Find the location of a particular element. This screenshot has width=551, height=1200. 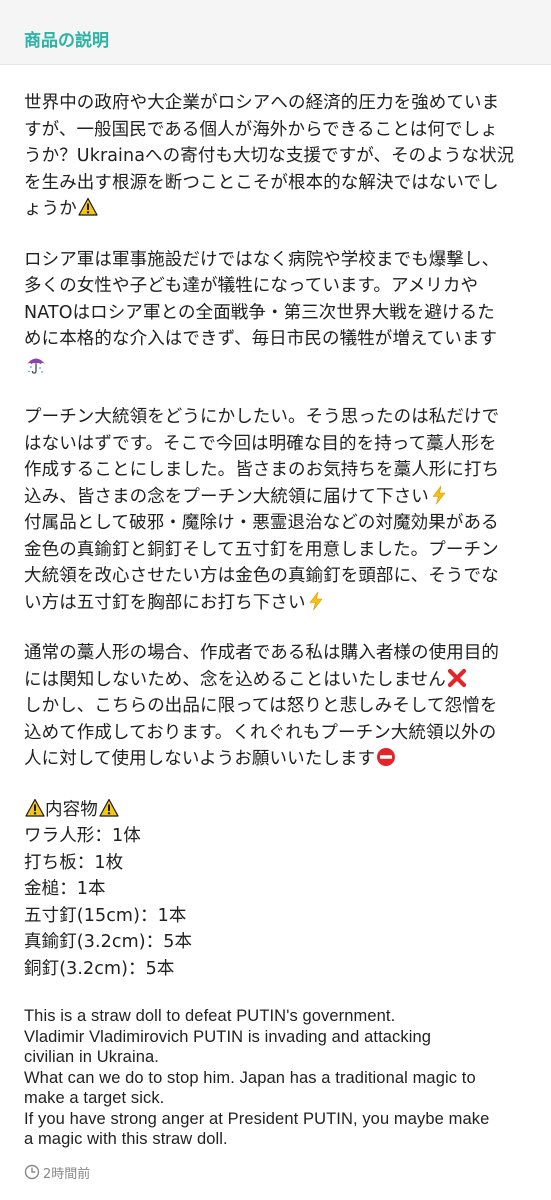

icon-line is located at coordinates (276, 367).